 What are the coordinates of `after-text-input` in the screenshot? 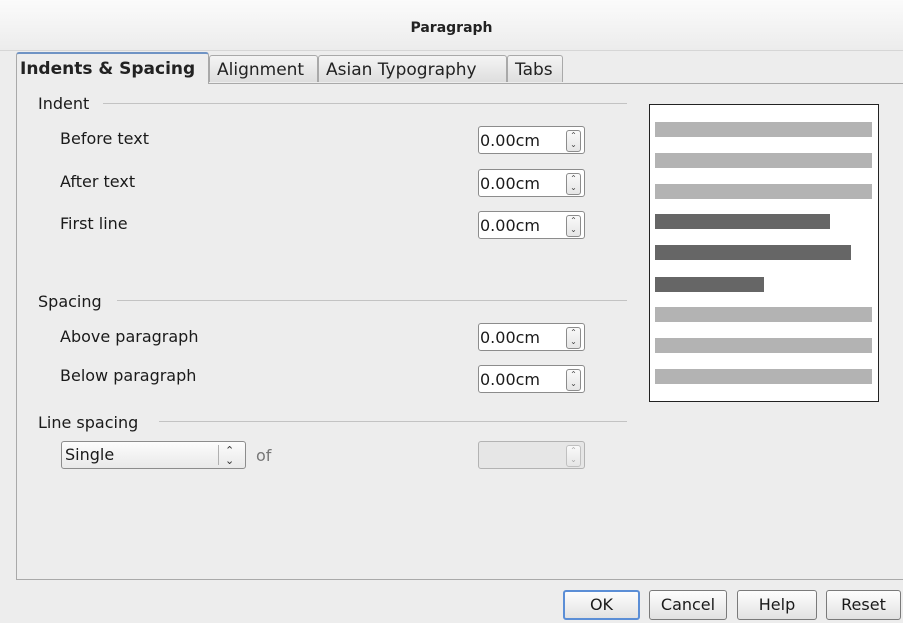 It's located at (521, 183).